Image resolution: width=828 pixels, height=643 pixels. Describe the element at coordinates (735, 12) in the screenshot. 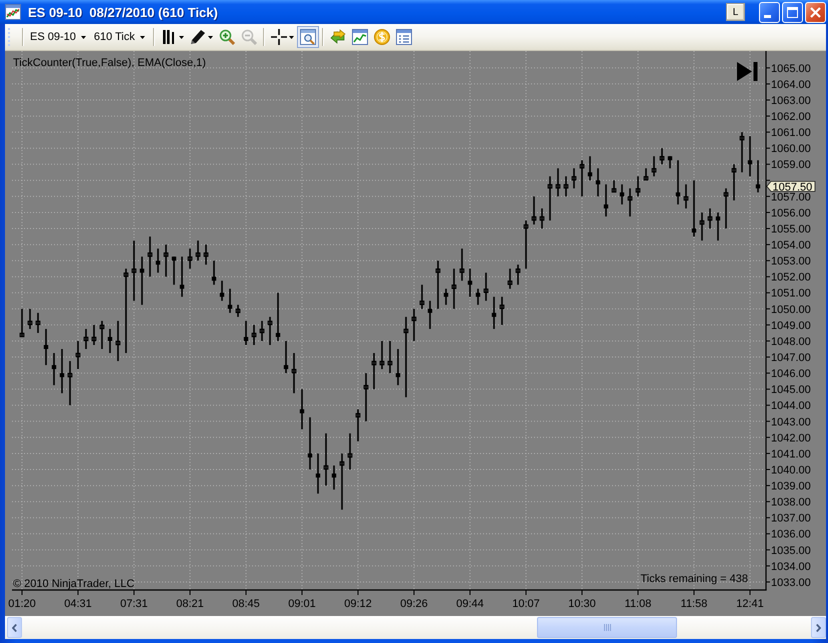

I see `letter-button: L` at that location.